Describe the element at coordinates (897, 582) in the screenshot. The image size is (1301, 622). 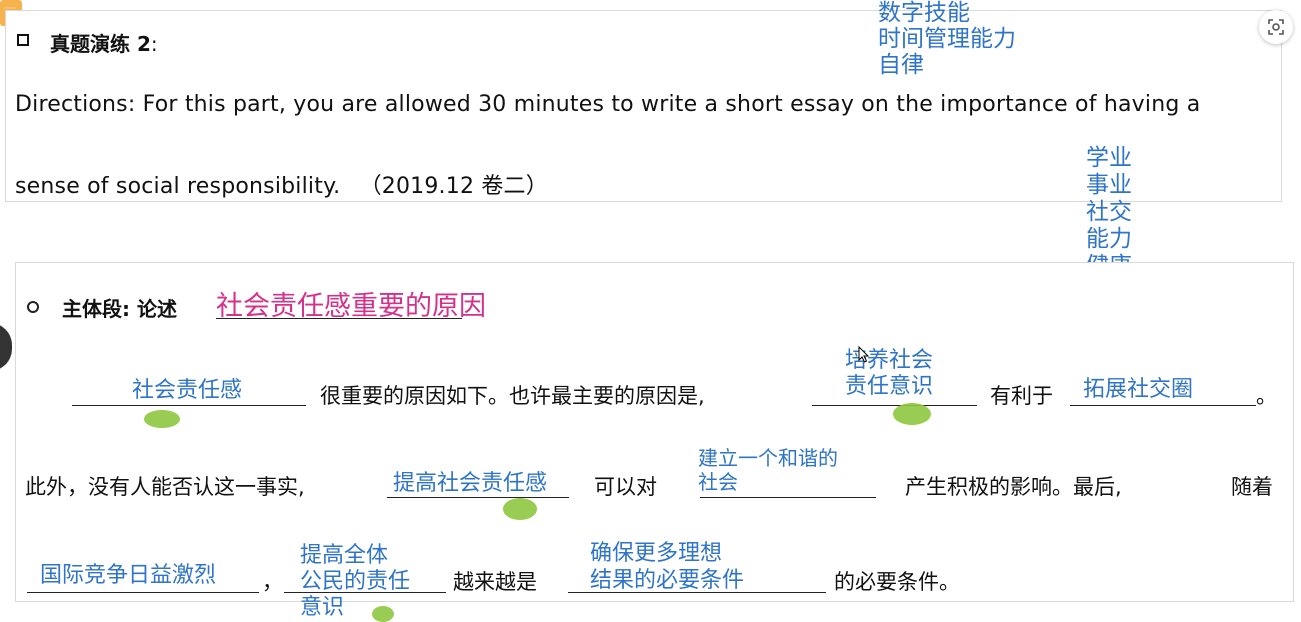
I see `line3-text-2: 的必要条件。` at that location.